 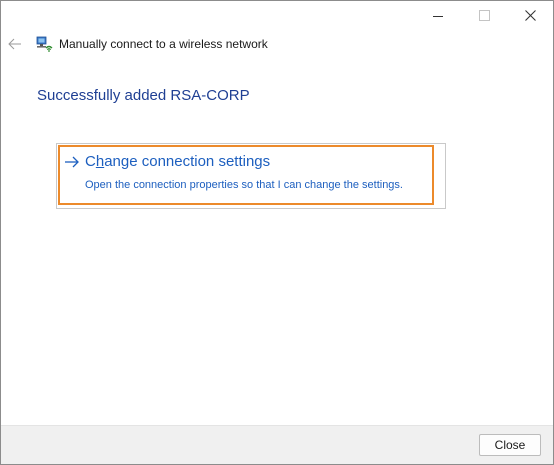 I want to click on back-arrow-icon, so click(x=14, y=44).